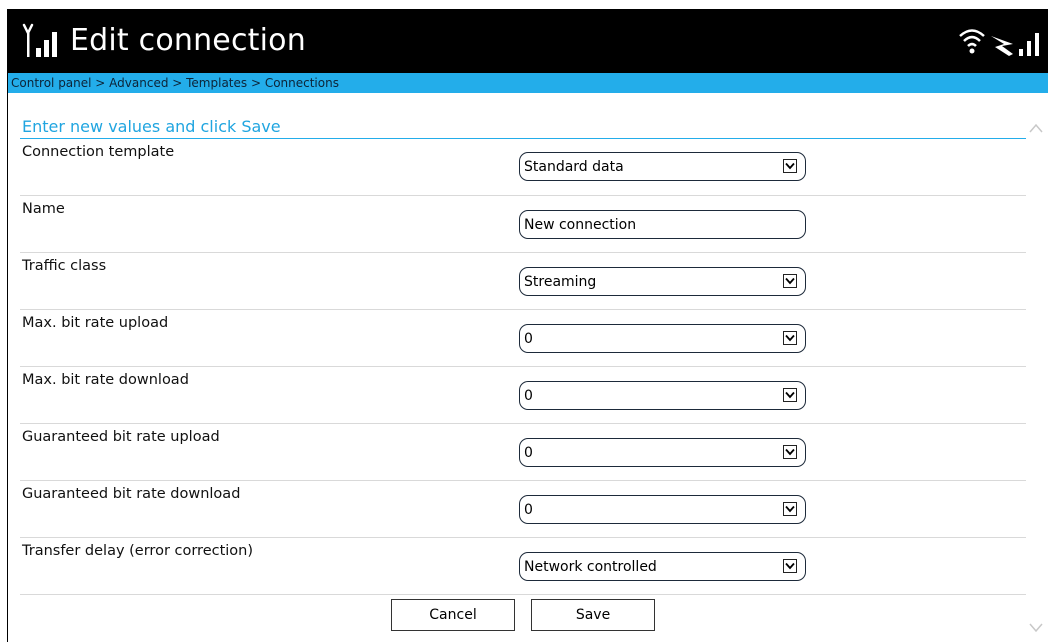 This screenshot has width=1048, height=642. I want to click on row-max-bit-rate-upload: Max. bit rate upload 0, so click(523, 338).